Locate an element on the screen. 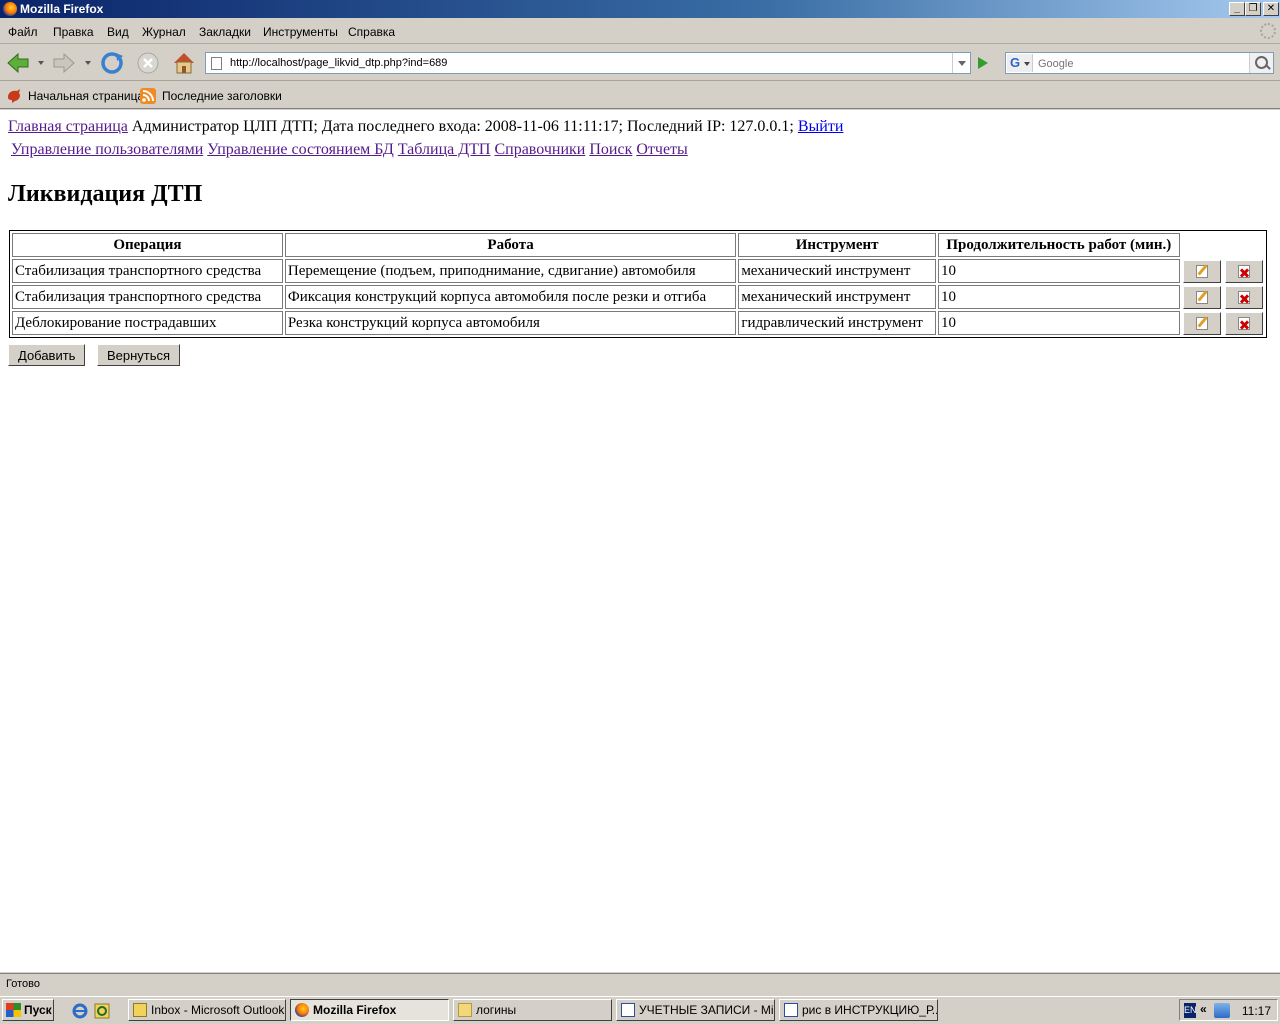 The image size is (1280, 1024). close-button: ✕ is located at coordinates (1271, 9).